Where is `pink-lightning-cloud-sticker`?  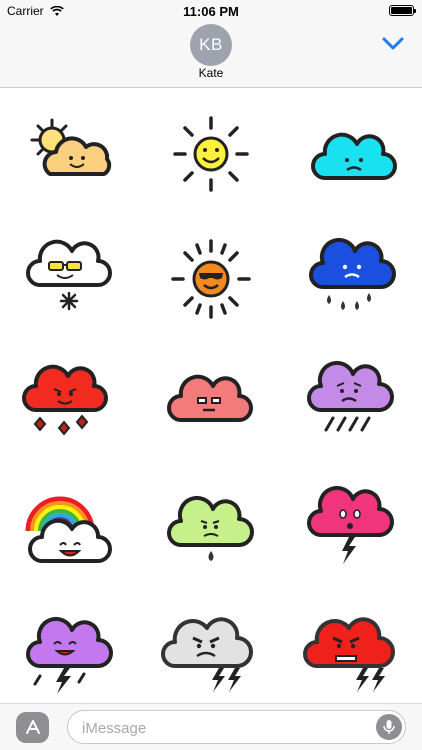 pink-lightning-cloud-sticker is located at coordinates (353, 529).